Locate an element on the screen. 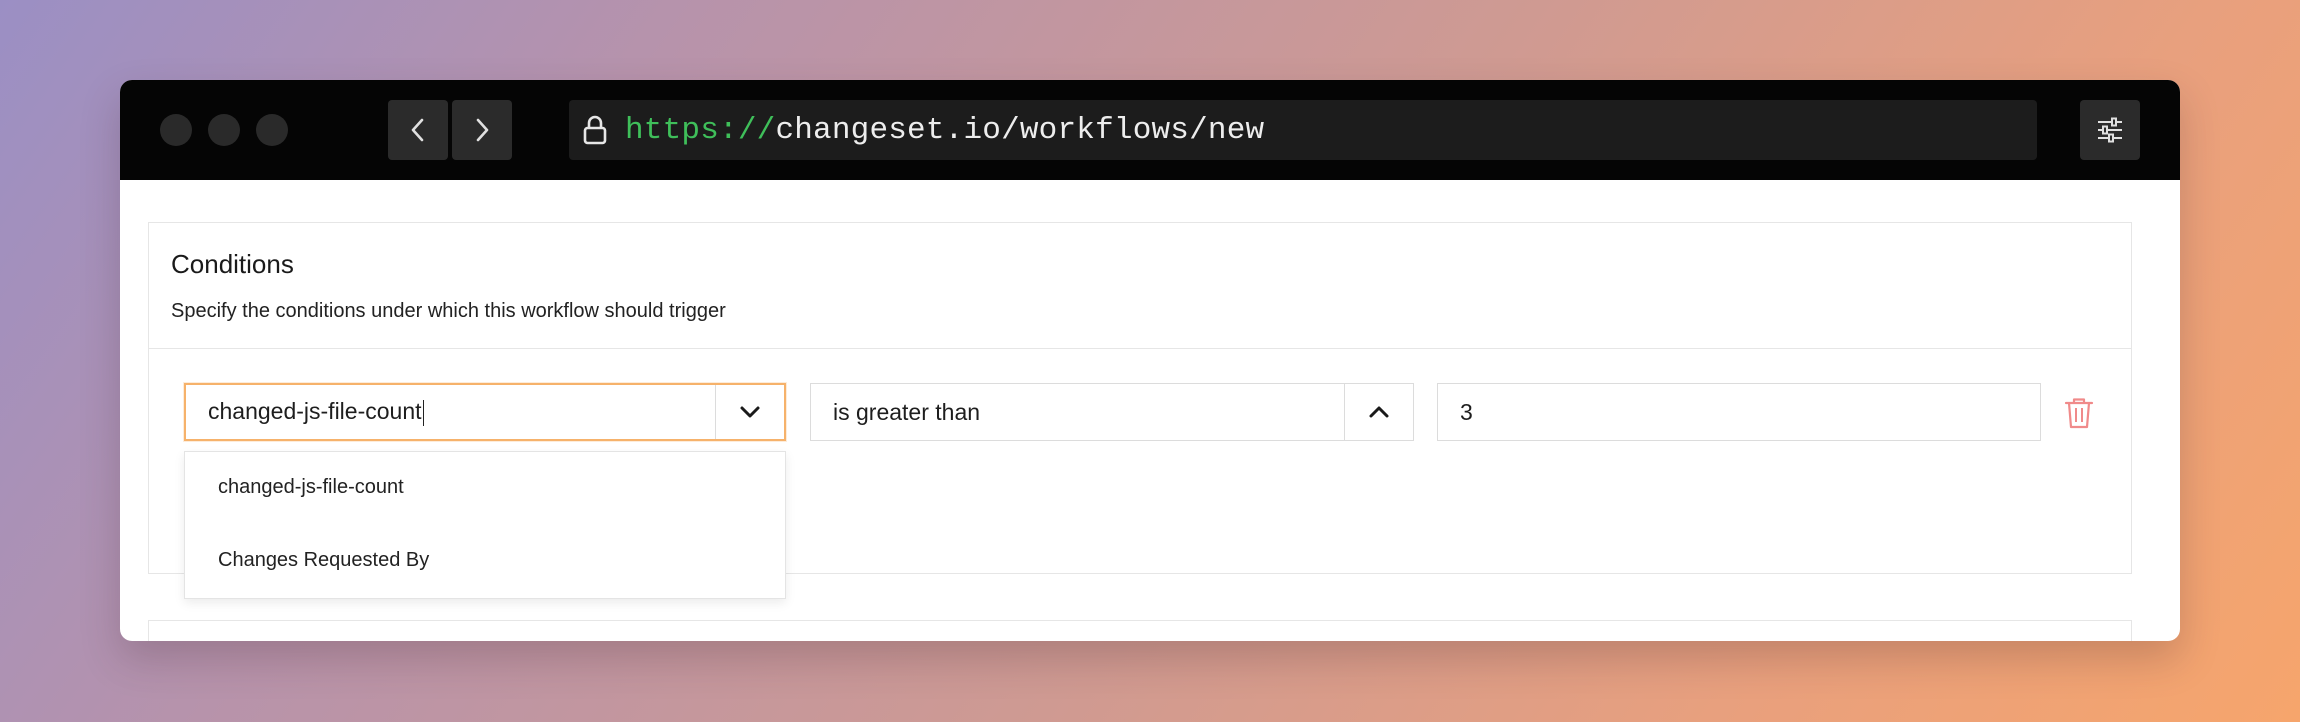  chevron-up-icon is located at coordinates (1379, 412).